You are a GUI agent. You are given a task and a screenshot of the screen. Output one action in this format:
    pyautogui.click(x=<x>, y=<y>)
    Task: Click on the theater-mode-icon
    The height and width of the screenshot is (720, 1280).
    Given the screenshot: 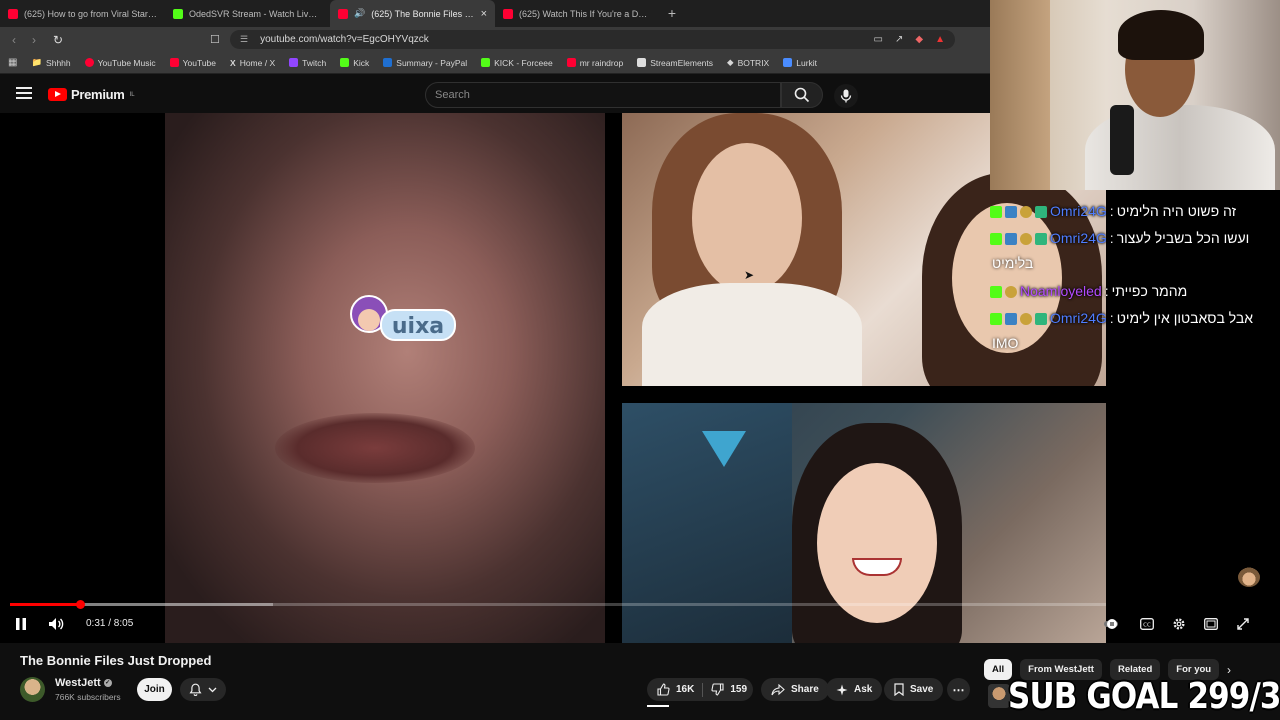 What is the action you would take?
    pyautogui.click(x=1211, y=624)
    